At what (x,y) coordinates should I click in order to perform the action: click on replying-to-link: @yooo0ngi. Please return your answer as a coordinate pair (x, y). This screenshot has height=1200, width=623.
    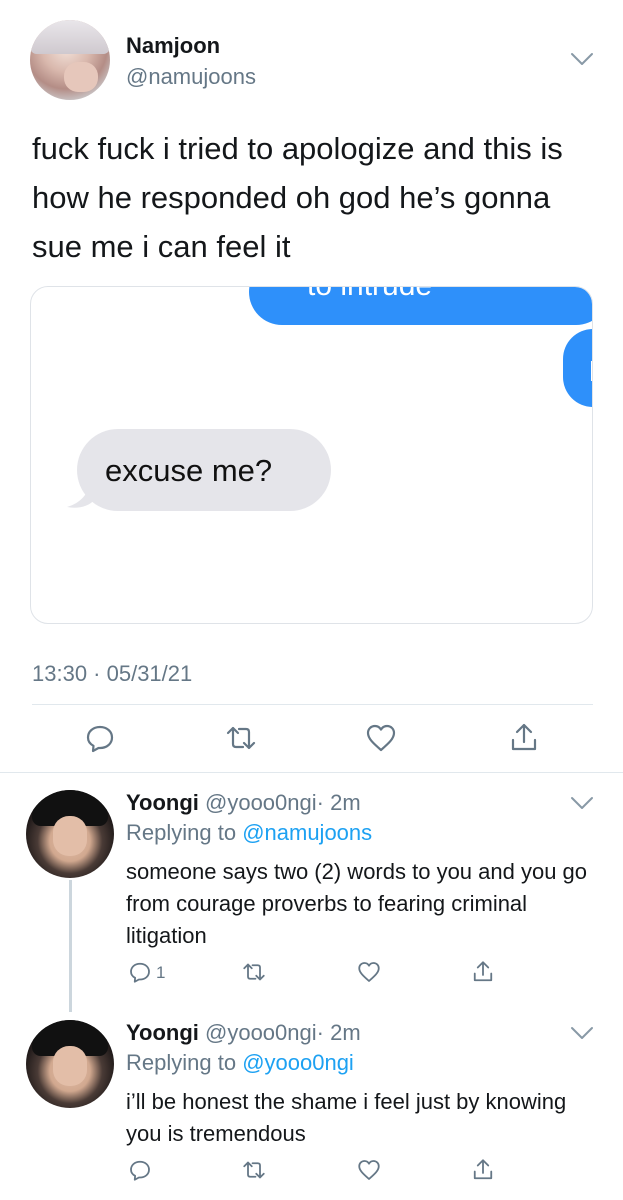
    Looking at the image, I should click on (298, 1062).